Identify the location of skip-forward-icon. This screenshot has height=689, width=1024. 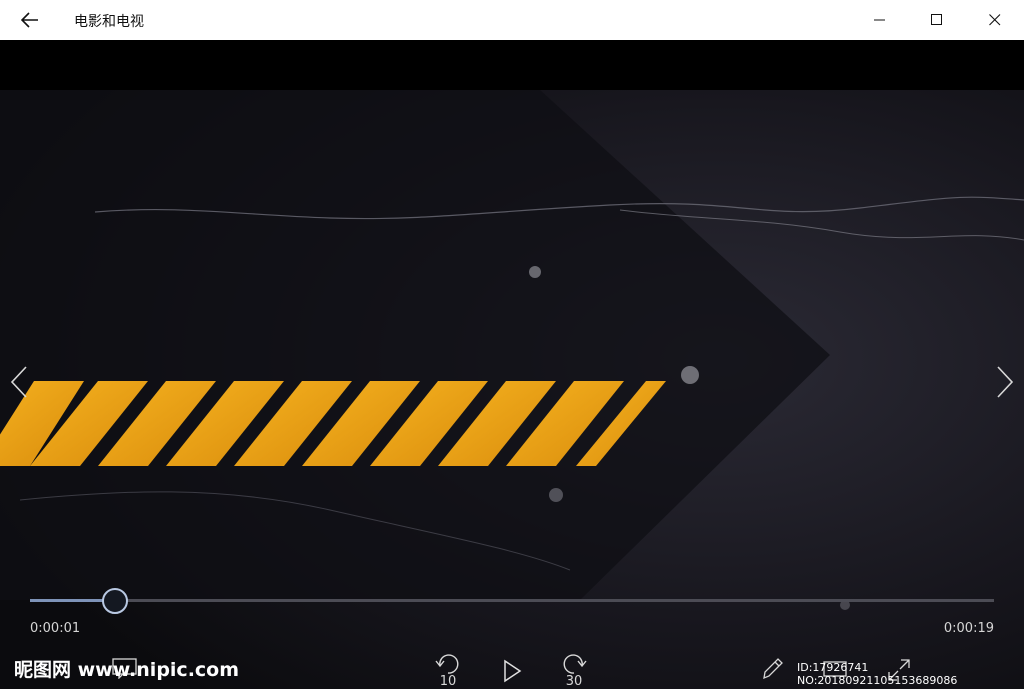
(575, 664).